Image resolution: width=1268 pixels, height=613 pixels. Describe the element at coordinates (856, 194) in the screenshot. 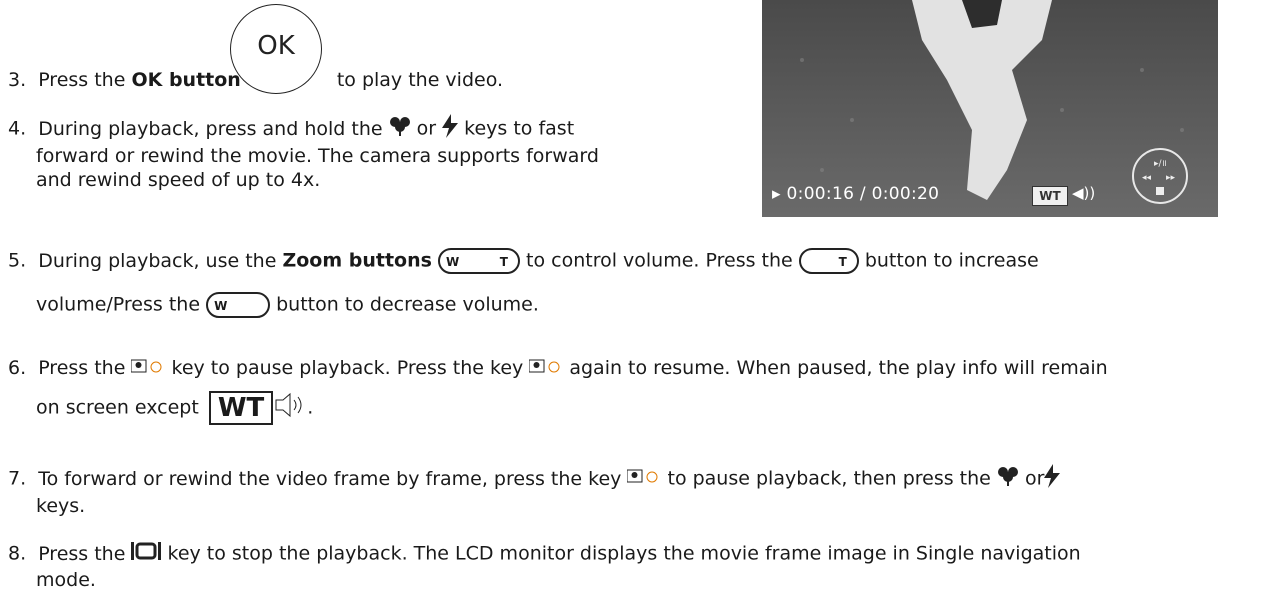

I see `timecode: ▸ 0:00:16 / 0:00:20` at that location.